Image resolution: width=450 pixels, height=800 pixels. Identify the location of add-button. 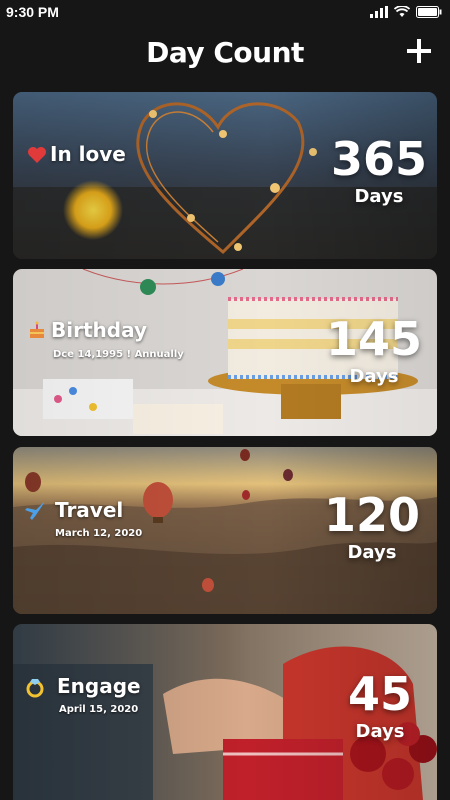
(419, 51).